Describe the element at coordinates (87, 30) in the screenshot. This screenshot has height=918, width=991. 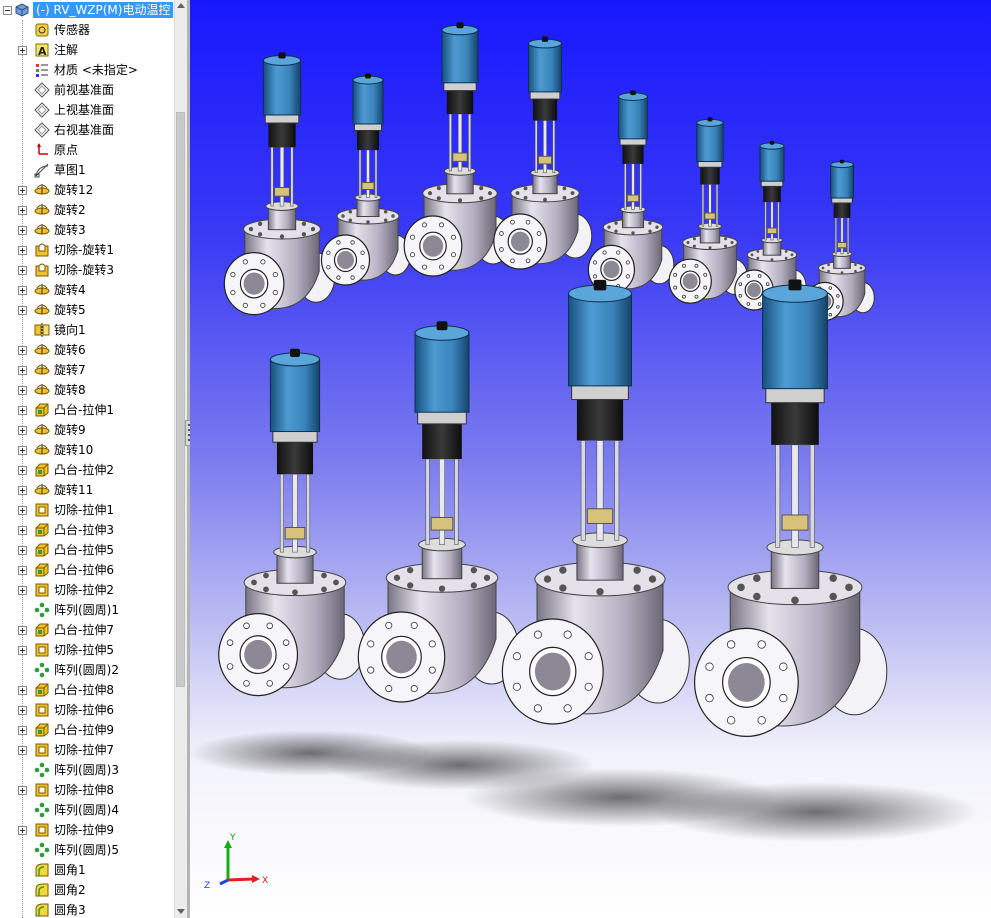
I see `tree-item: 传感器` at that location.